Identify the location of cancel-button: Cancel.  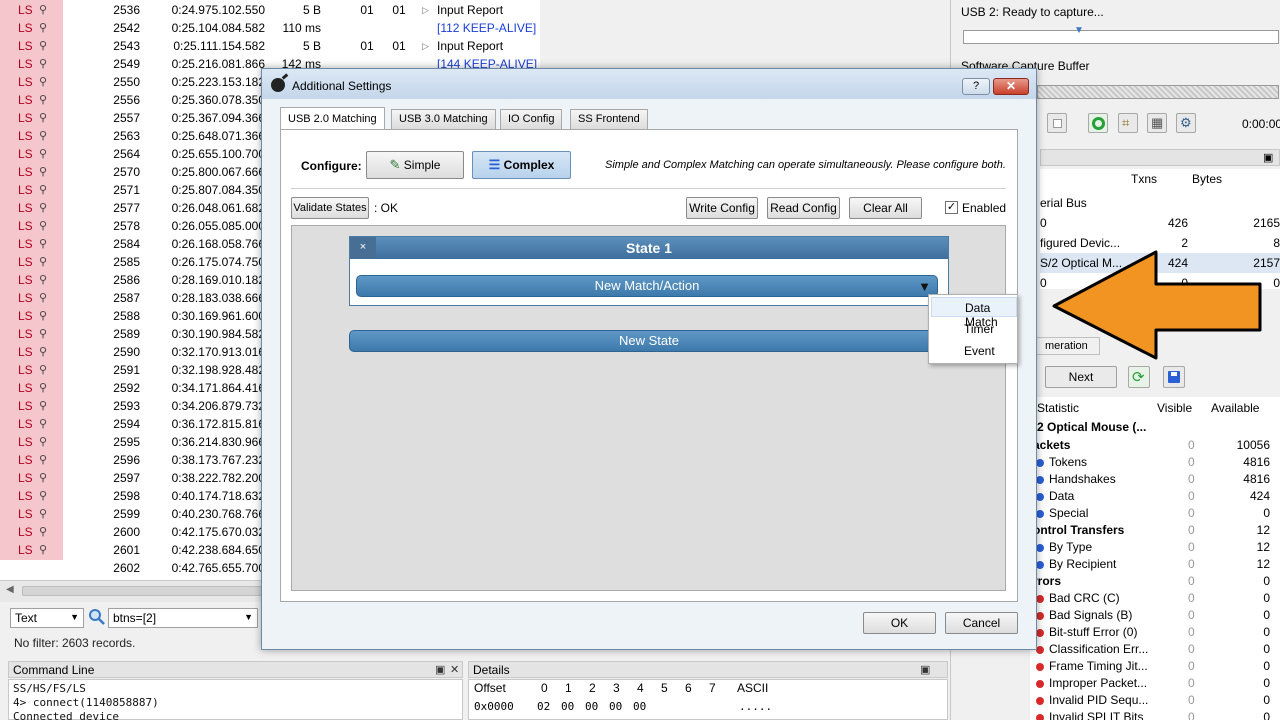
(981, 623).